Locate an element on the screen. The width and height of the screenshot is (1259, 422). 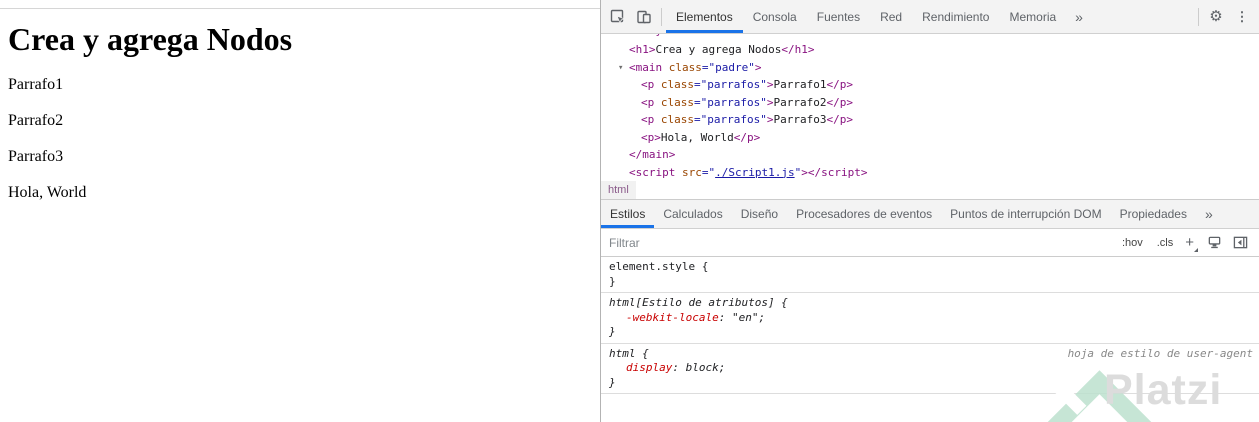
tab-elementos: Elementos is located at coordinates (704, 16).